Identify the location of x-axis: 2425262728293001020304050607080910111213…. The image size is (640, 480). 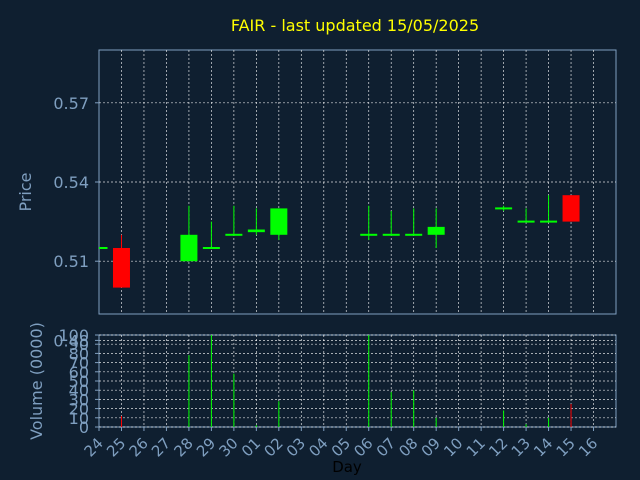
(341, 443).